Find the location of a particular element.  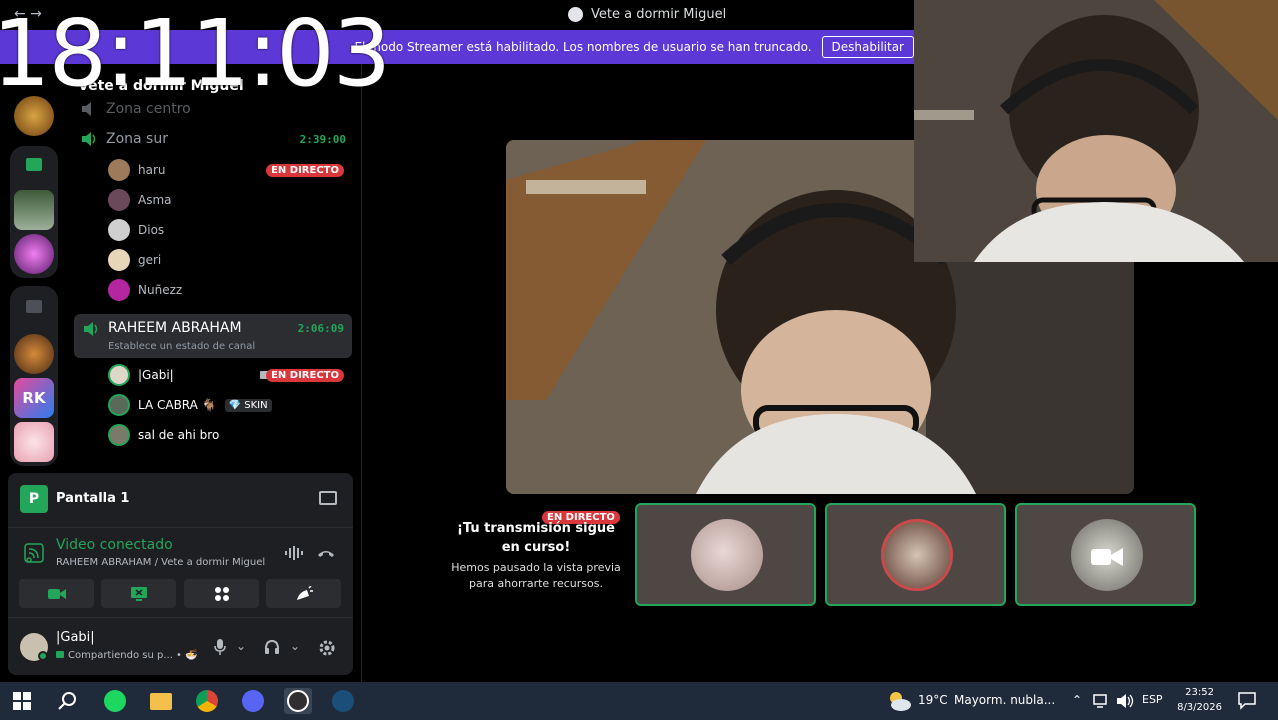

microphone-icon is located at coordinates (220, 647).